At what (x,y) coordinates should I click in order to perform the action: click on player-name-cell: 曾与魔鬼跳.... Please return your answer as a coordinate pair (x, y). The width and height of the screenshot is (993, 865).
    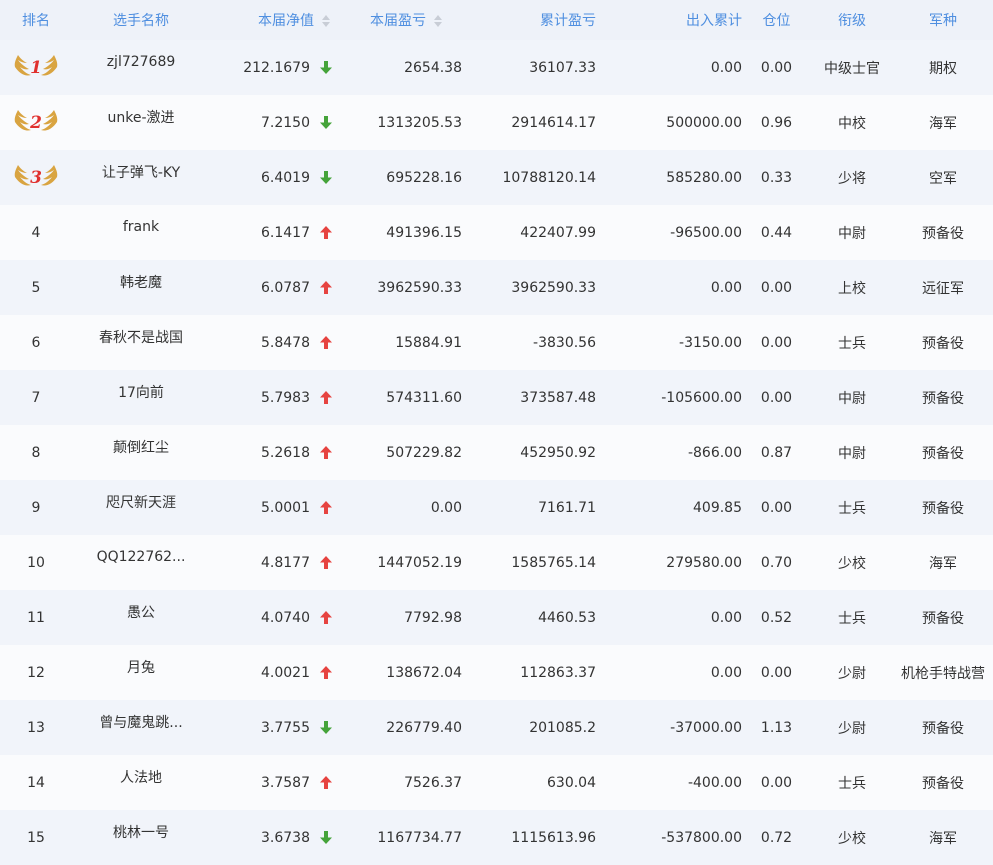
    Looking at the image, I should click on (141, 727).